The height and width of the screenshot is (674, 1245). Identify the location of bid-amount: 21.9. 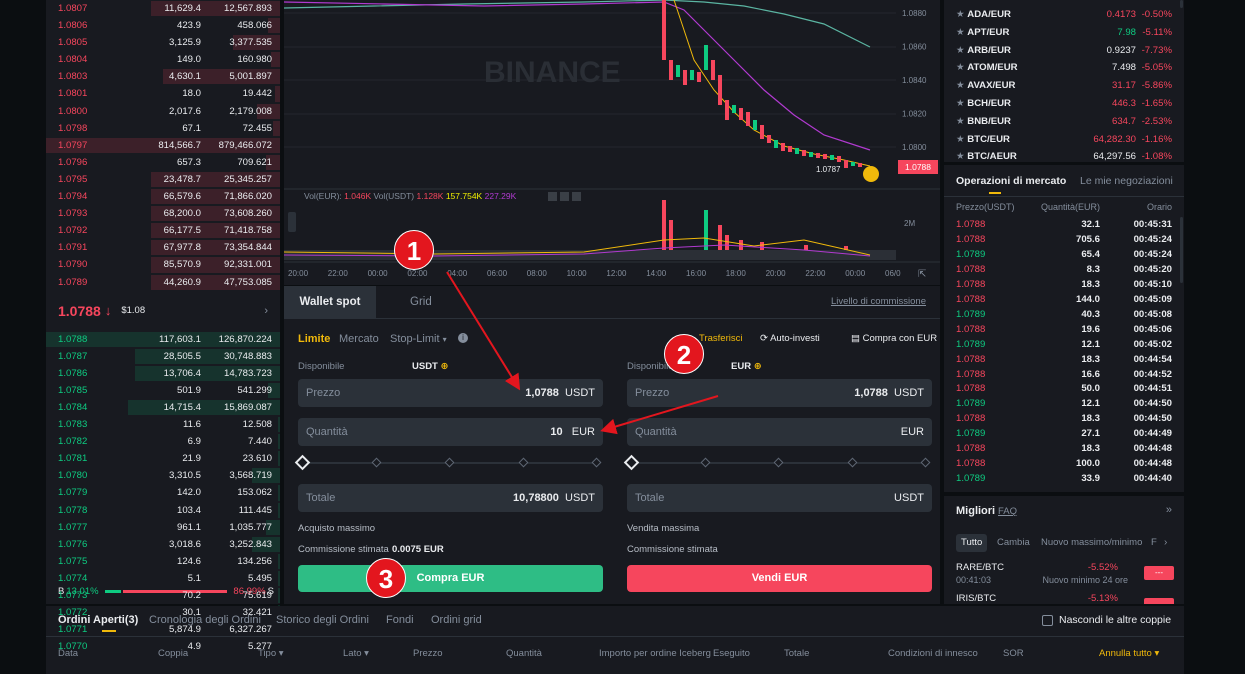
(191, 459).